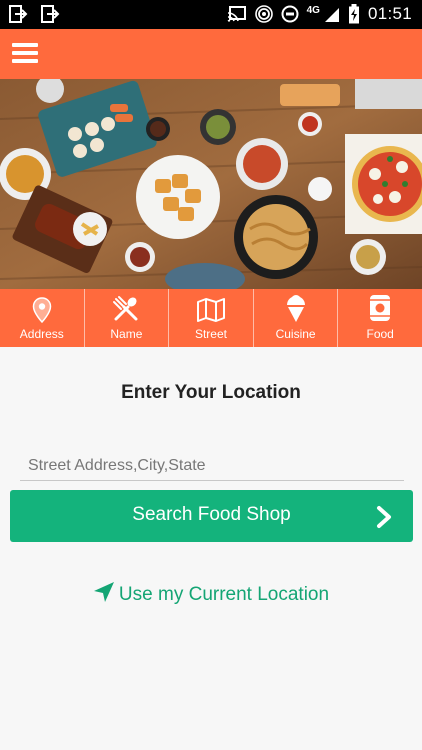 This screenshot has width=422, height=750. What do you see at coordinates (380, 334) in the screenshot?
I see `tab-label: Food` at bounding box center [380, 334].